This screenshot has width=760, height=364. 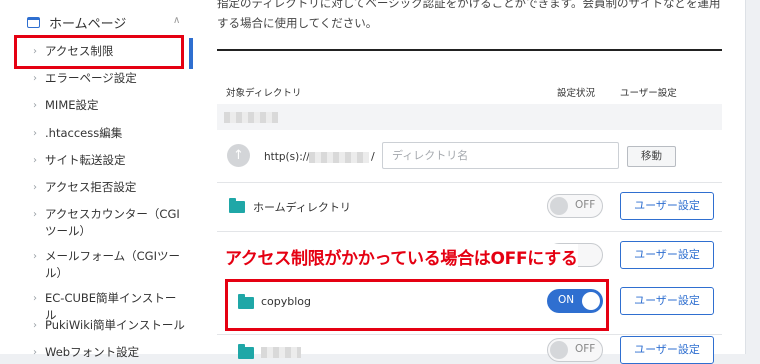 I want to click on path-slash: /, so click(x=373, y=156).